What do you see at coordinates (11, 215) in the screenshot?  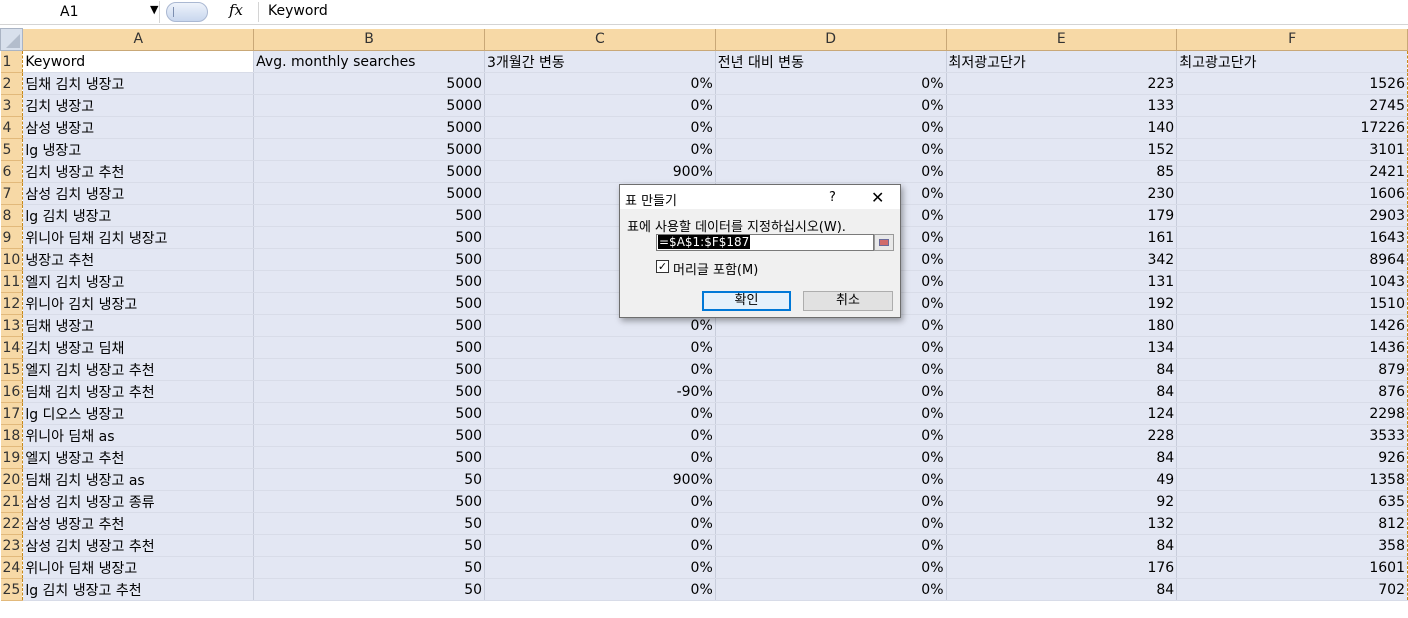 I see `row-header: 8` at bounding box center [11, 215].